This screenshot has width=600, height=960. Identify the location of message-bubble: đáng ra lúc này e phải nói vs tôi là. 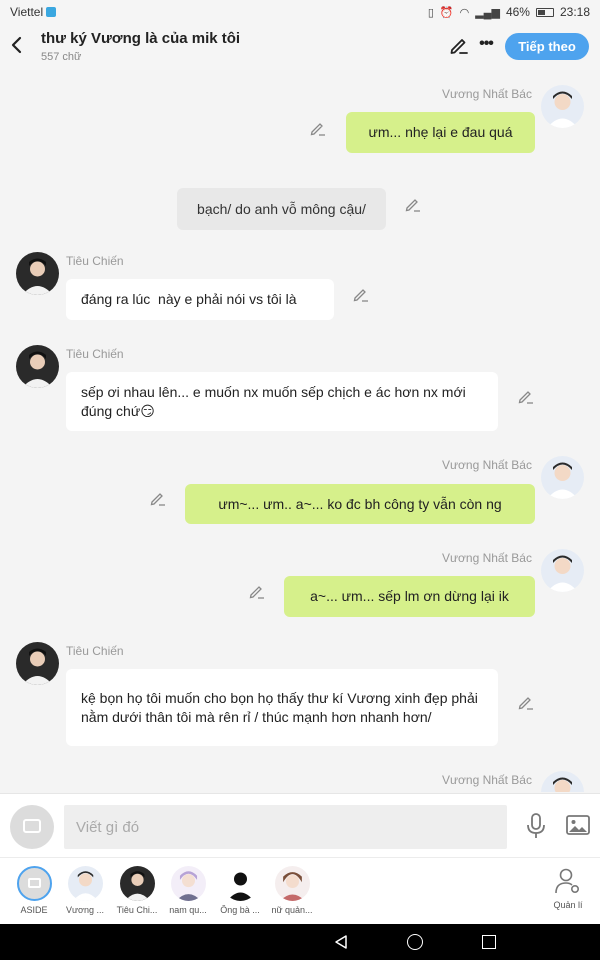
(200, 299).